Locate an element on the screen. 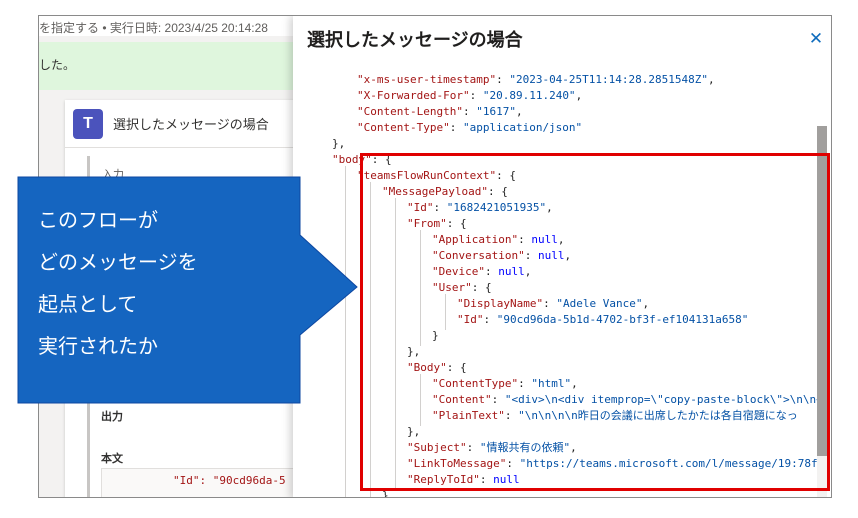  callout-line: このフローが is located at coordinates (98, 221).